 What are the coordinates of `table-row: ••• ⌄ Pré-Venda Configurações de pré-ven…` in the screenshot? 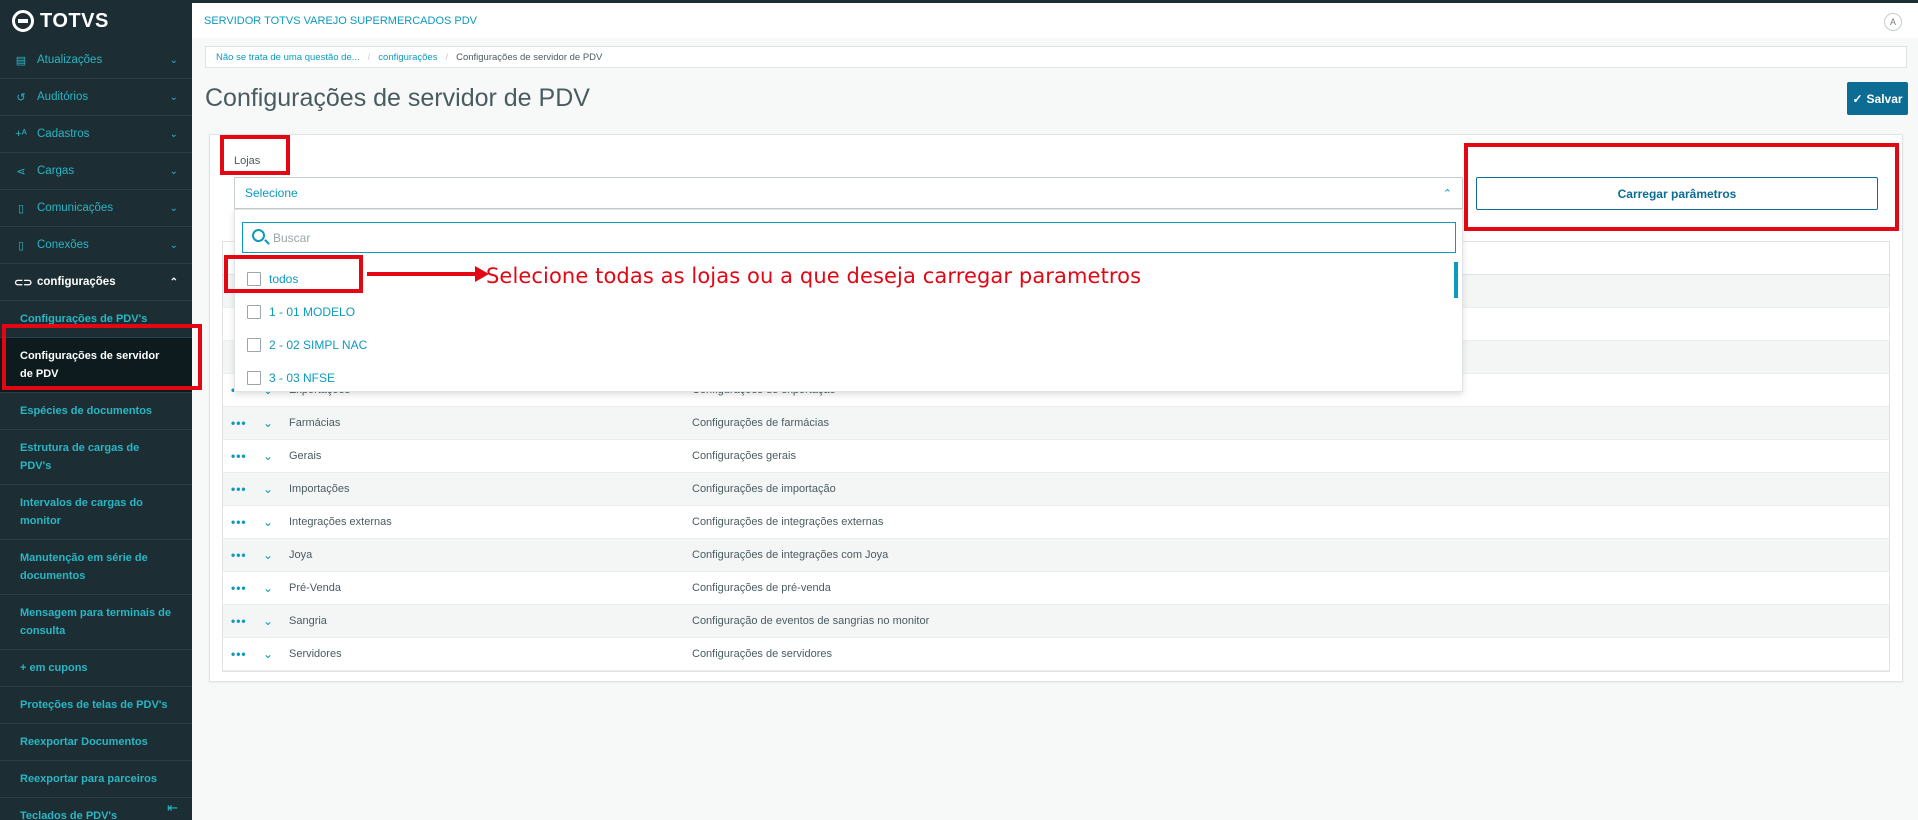 It's located at (1056, 588).